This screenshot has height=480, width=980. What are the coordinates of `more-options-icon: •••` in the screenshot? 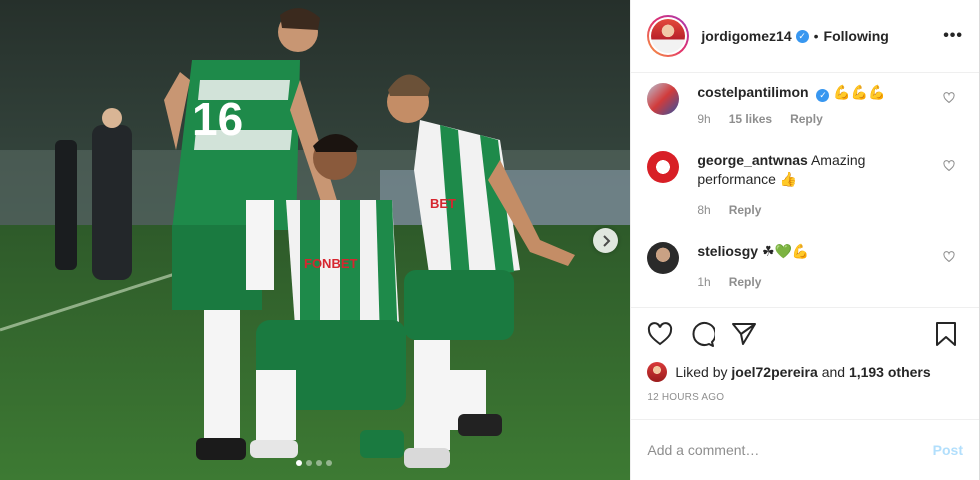 It's located at (953, 36).